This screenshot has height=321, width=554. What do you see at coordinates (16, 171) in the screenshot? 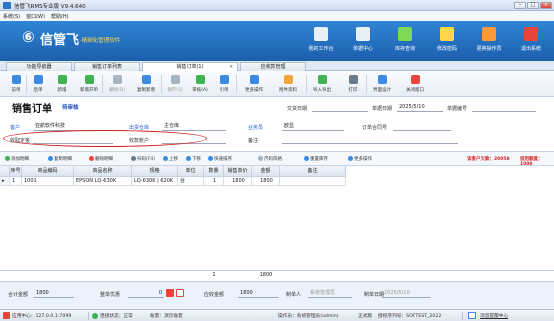
I see `col-header-index: 序号` at bounding box center [16, 171].